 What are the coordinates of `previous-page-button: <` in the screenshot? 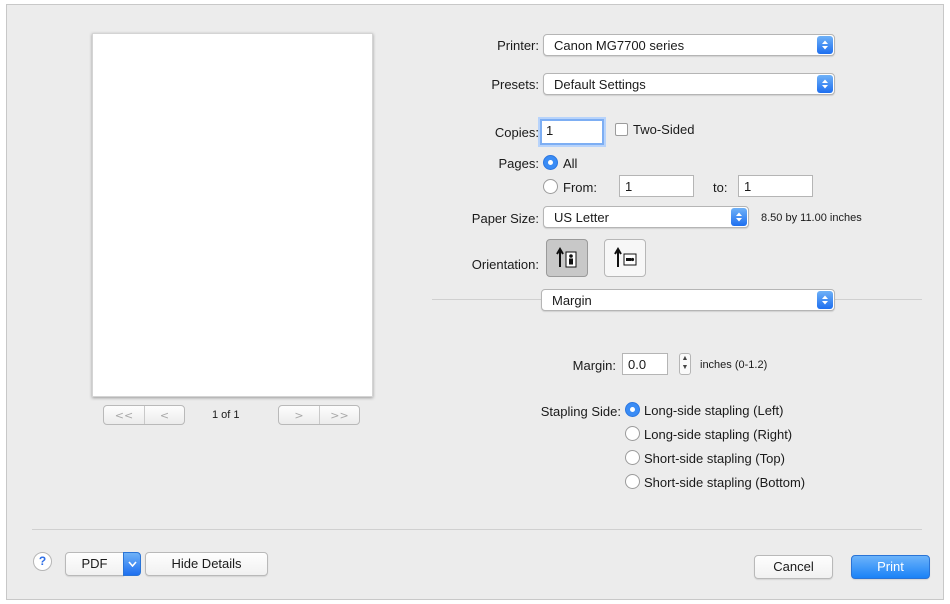 It's located at (164, 415).